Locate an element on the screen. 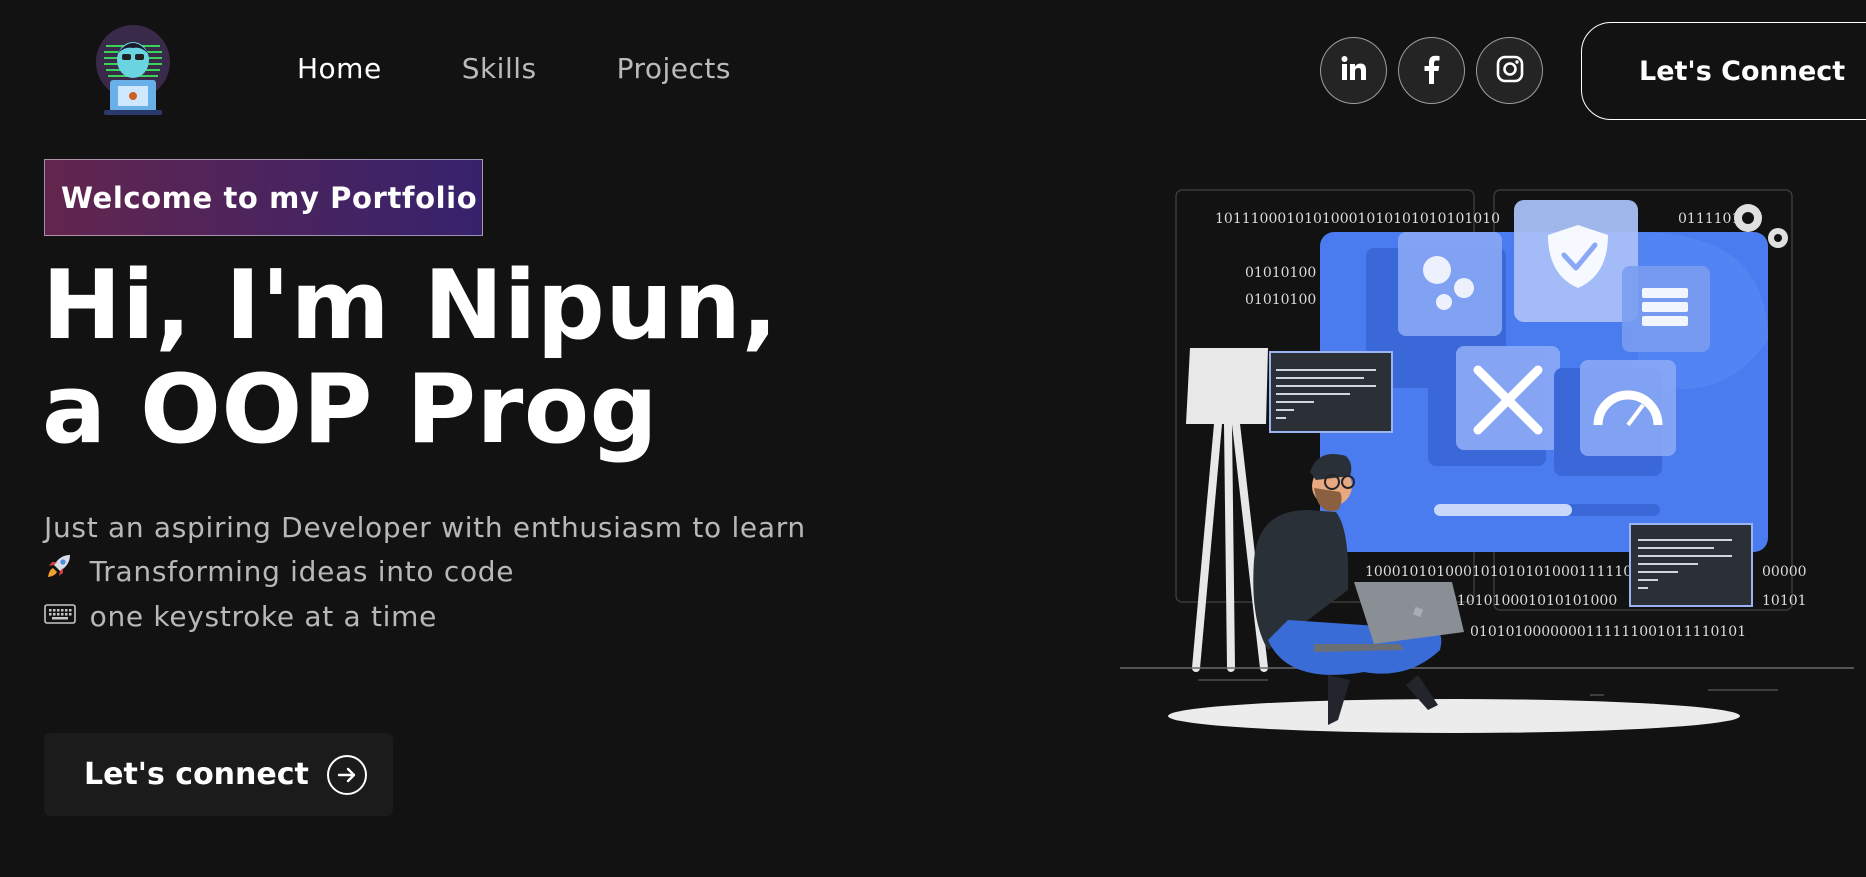  nav-link-projects: Projects is located at coordinates (674, 68).